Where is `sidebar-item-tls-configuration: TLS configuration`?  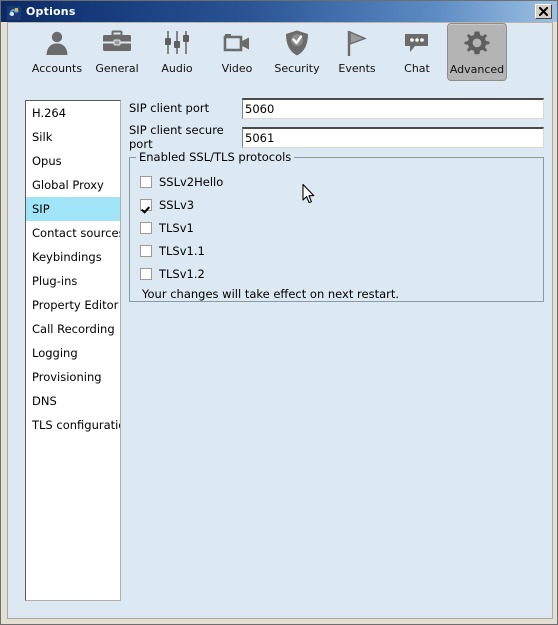
sidebar-item-tls-configuration: TLS configuration is located at coordinates (73, 425).